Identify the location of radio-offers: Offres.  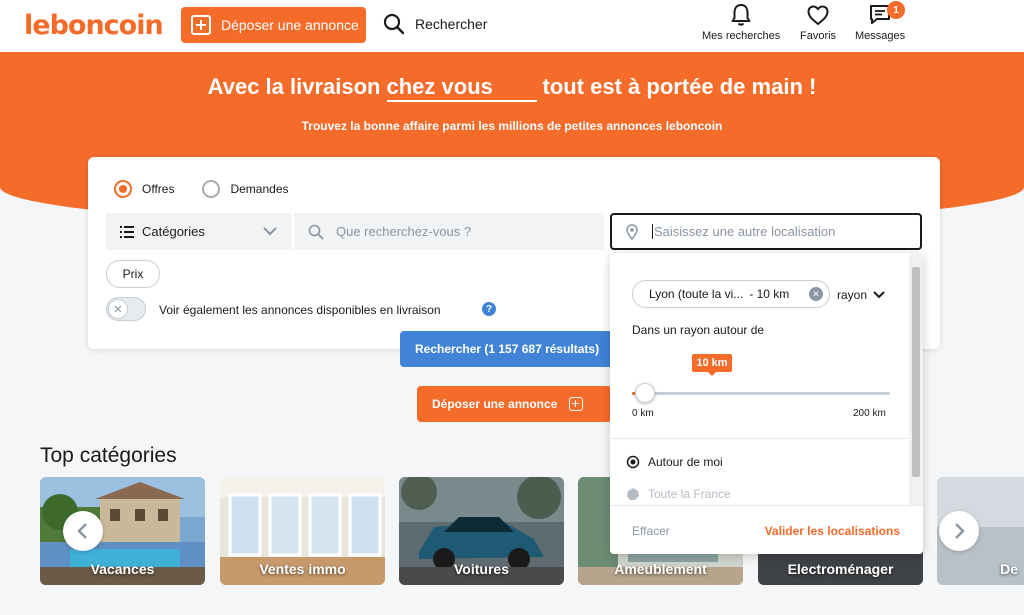
(144, 189).